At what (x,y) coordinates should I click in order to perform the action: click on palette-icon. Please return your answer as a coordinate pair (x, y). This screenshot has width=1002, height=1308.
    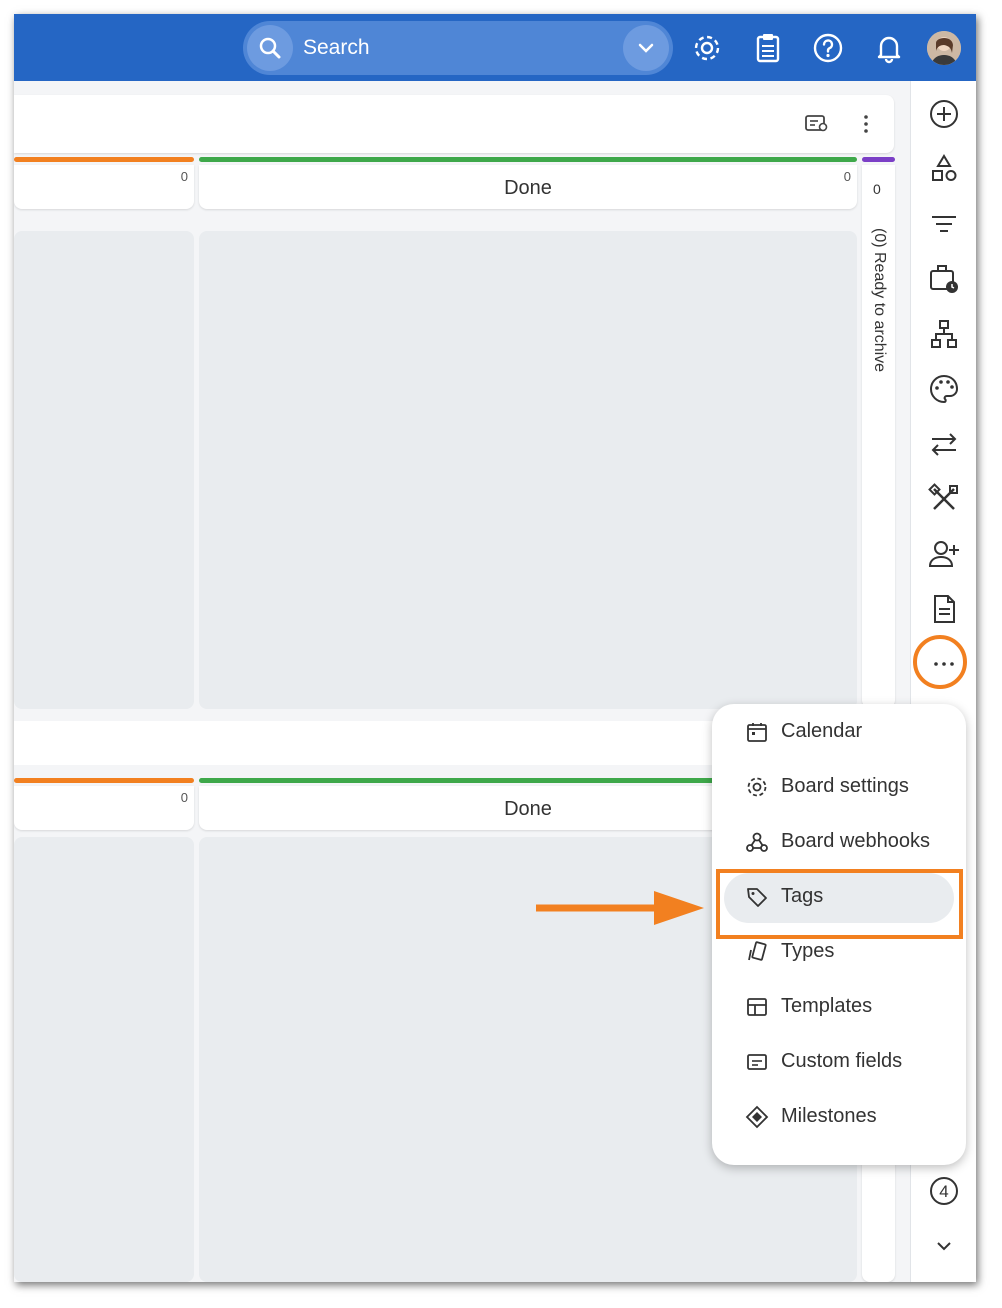
    Looking at the image, I should click on (944, 389).